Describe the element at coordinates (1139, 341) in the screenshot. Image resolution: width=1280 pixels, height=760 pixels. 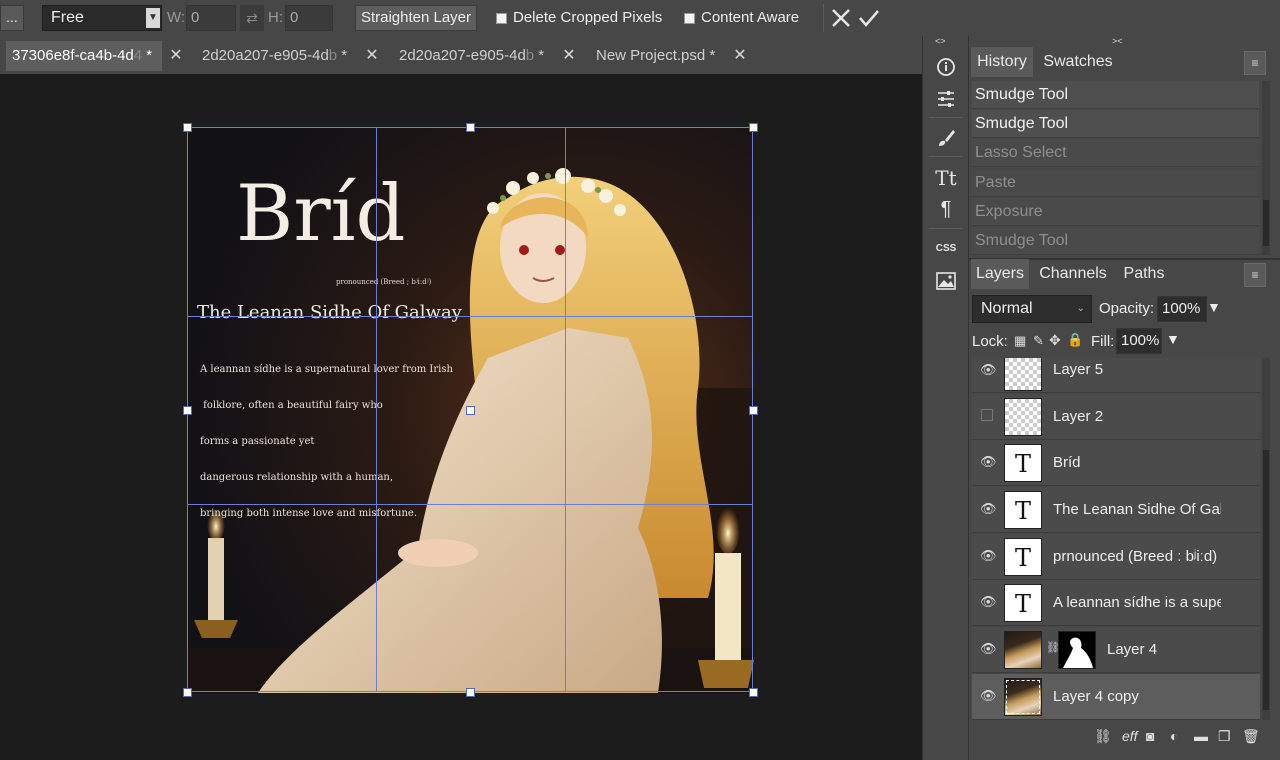
I see `fill-input: 100%` at that location.